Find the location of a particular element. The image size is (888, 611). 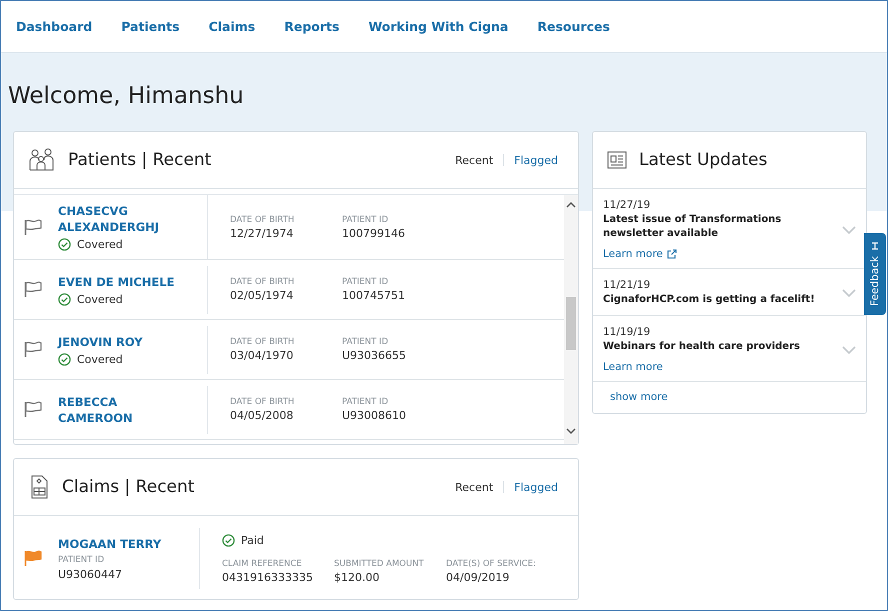

show-more-link: show more is located at coordinates (729, 397).